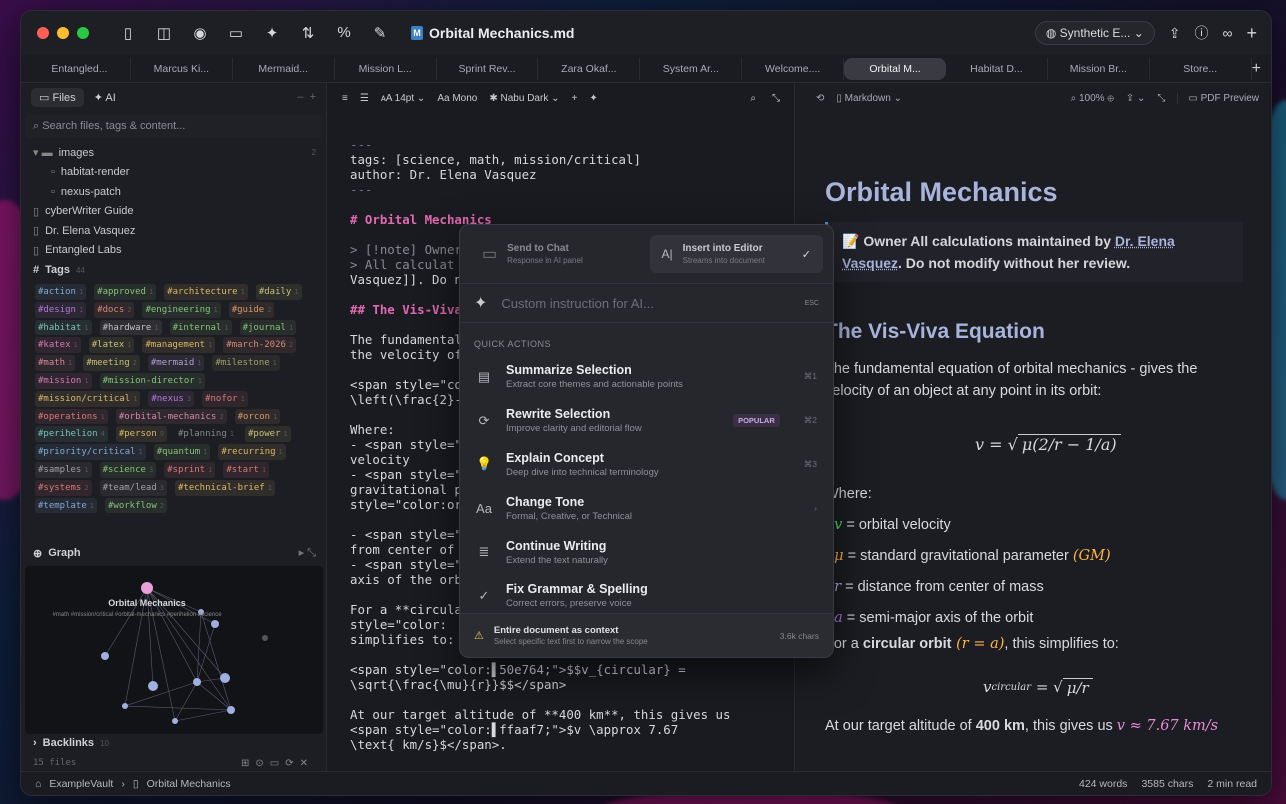 Image resolution: width=1286 pixels, height=804 pixels. What do you see at coordinates (380, 33) in the screenshot?
I see `pen-icon: ✎` at bounding box center [380, 33].